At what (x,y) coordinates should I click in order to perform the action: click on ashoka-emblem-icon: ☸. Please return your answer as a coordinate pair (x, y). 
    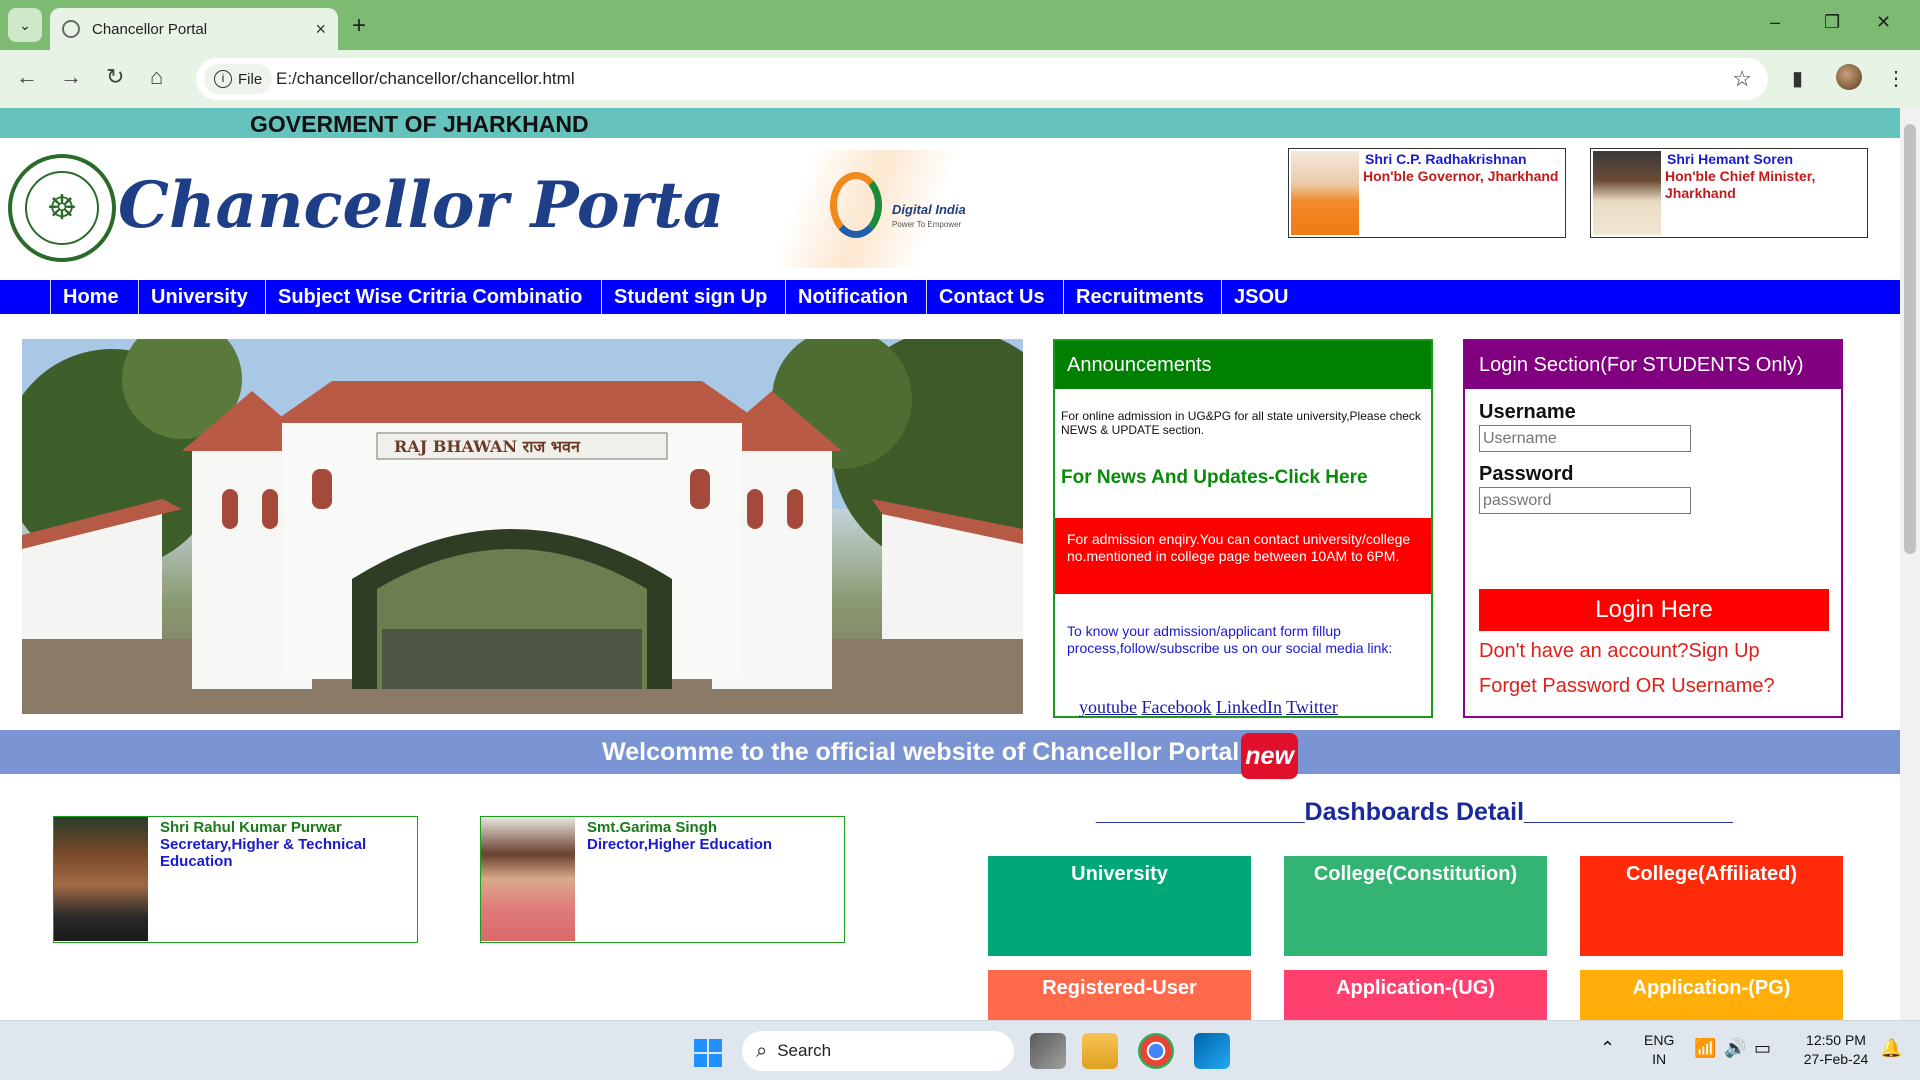
    Looking at the image, I should click on (62, 208).